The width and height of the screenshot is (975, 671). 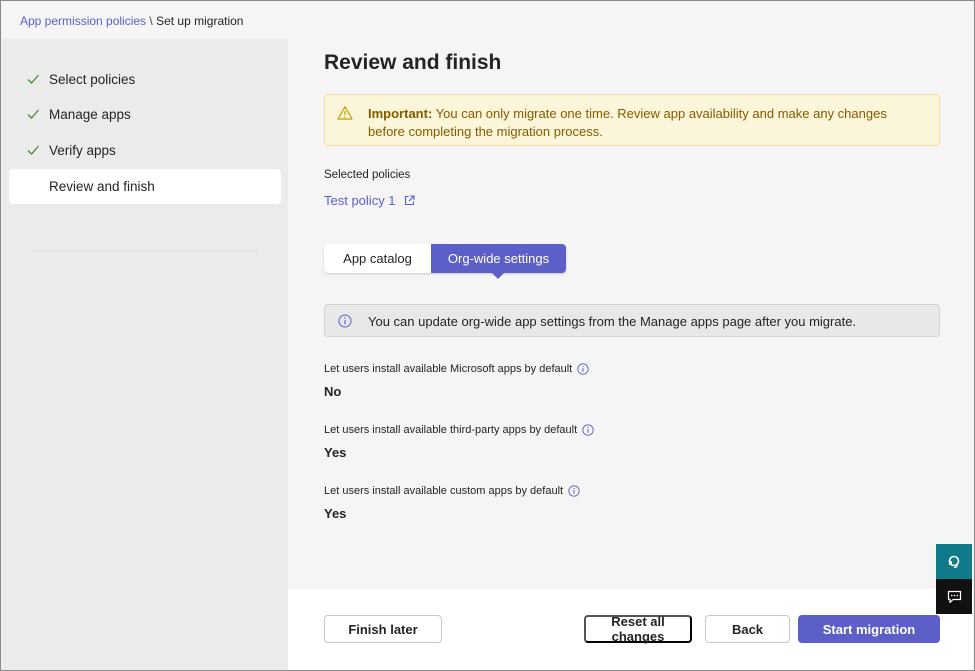 I want to click on page-title: Review and finish, so click(x=413, y=62).